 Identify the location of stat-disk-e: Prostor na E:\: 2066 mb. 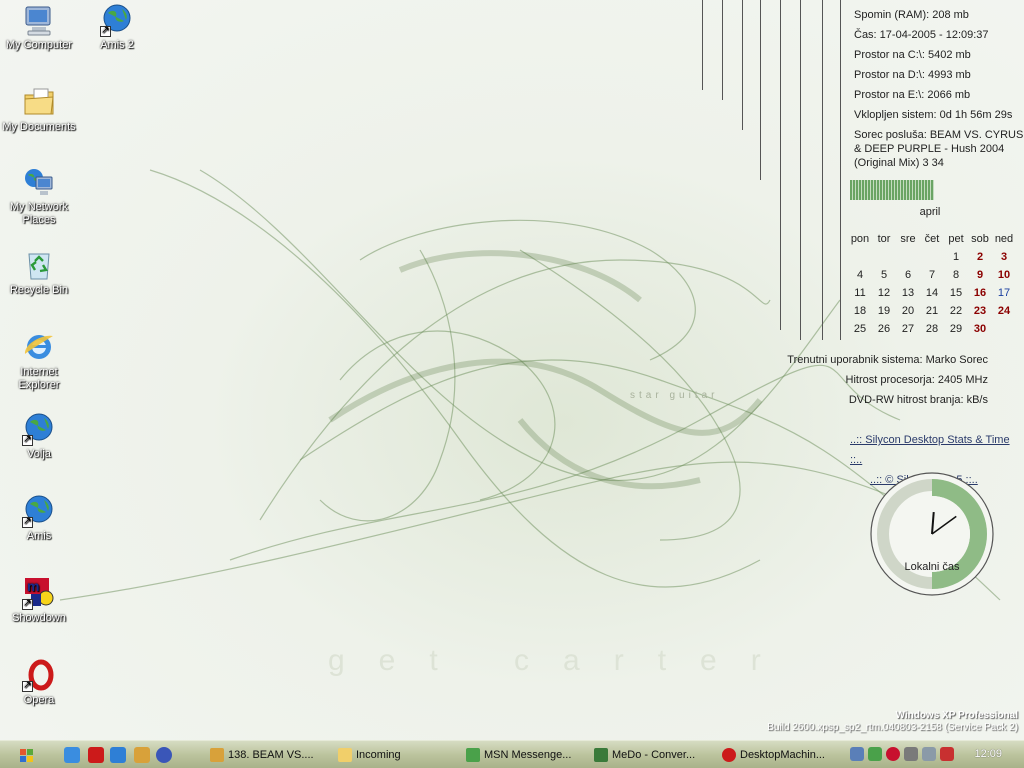
(912, 95).